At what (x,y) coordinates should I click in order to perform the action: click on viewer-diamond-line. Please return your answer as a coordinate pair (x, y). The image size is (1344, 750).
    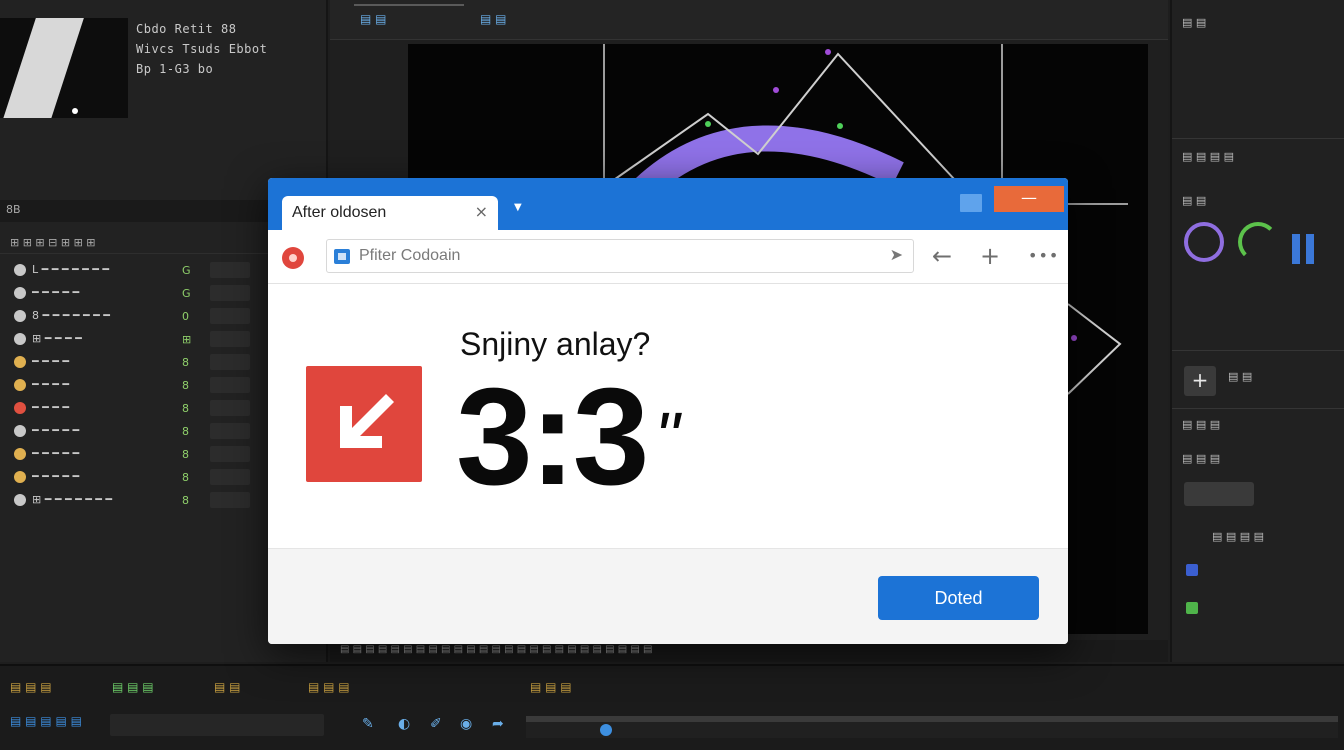
    Looking at the image, I should click on (1094, 349).